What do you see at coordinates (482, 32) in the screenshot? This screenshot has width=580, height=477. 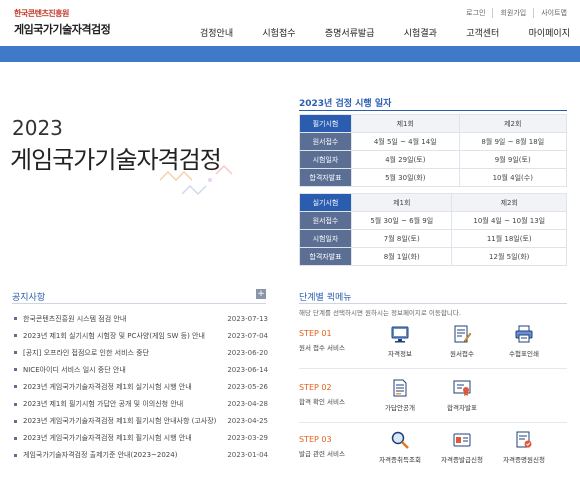 I see `nav-item-support: 고객센터` at bounding box center [482, 32].